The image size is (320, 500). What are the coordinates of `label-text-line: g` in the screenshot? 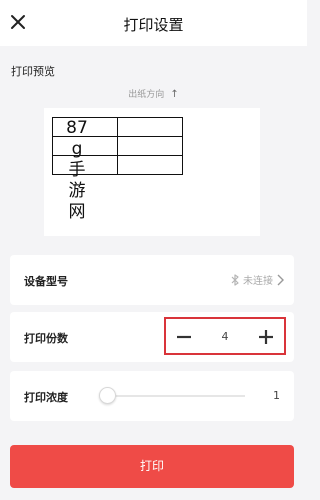 It's located at (77, 149).